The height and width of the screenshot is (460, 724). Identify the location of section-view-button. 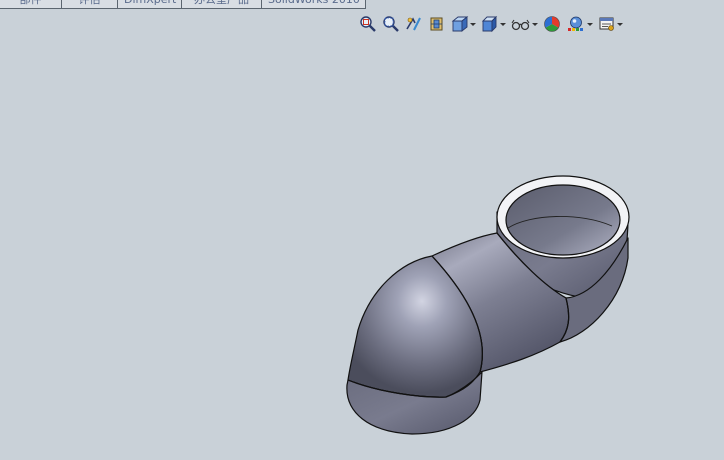
(437, 24).